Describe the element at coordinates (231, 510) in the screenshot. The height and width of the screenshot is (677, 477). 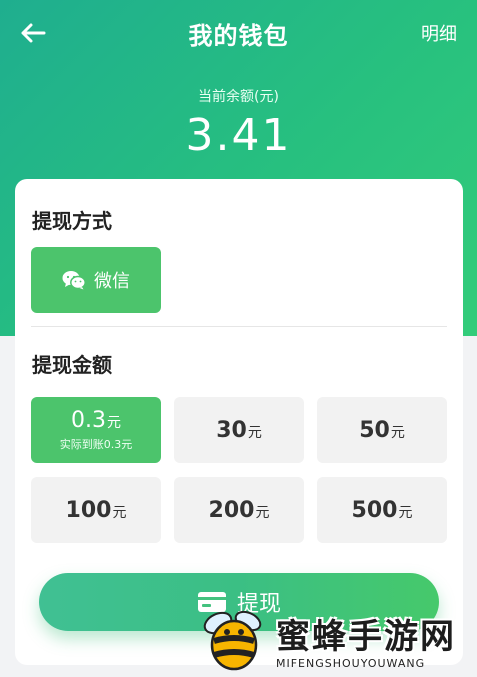
I see `amount-value: 200` at that location.